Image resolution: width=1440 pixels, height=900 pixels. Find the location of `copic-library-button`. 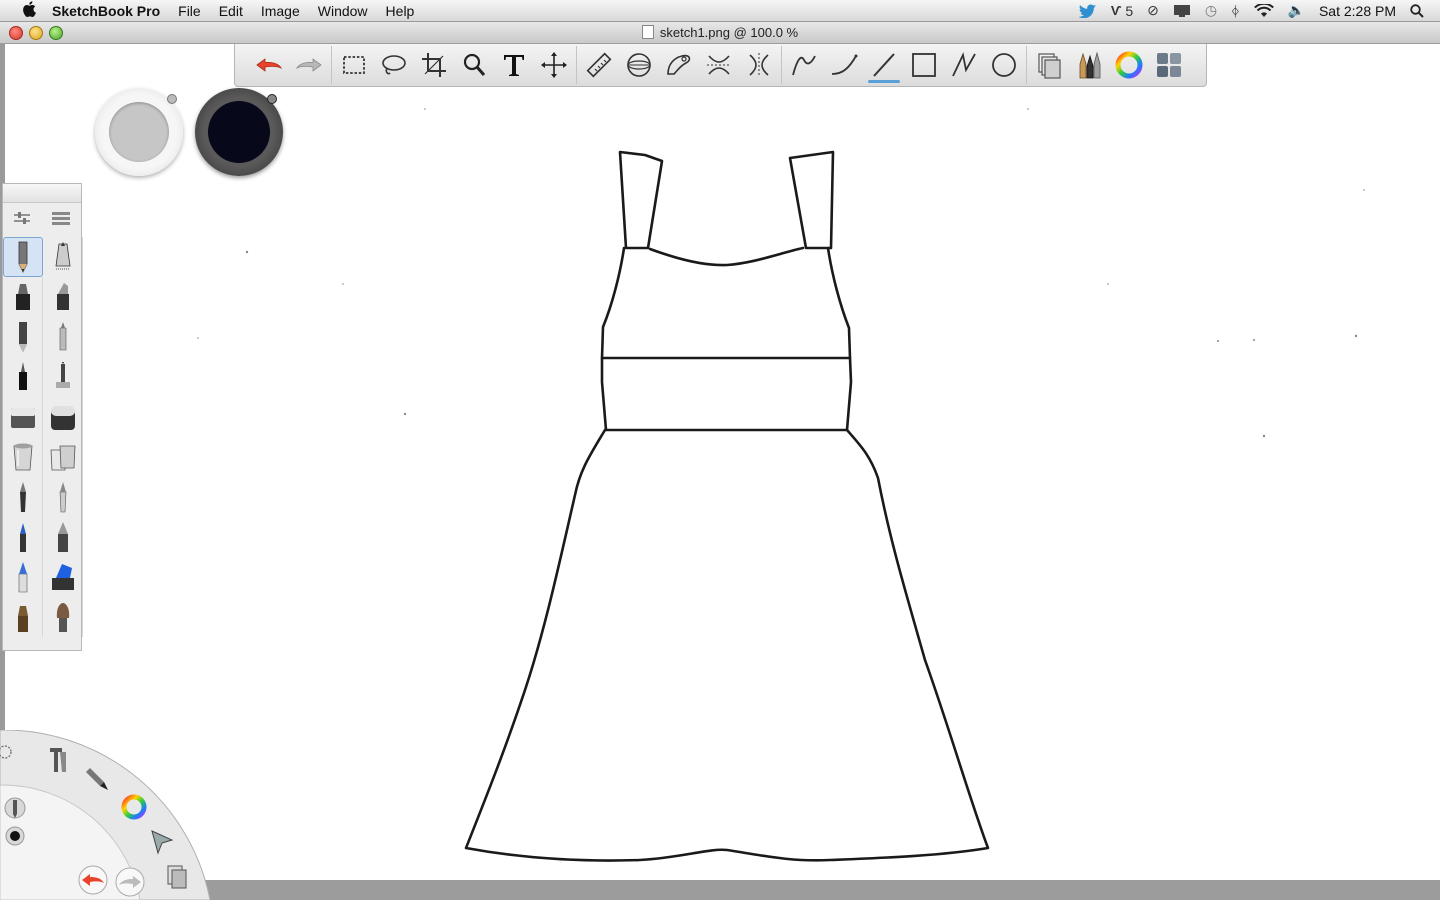

copic-library-button is located at coordinates (1169, 65).